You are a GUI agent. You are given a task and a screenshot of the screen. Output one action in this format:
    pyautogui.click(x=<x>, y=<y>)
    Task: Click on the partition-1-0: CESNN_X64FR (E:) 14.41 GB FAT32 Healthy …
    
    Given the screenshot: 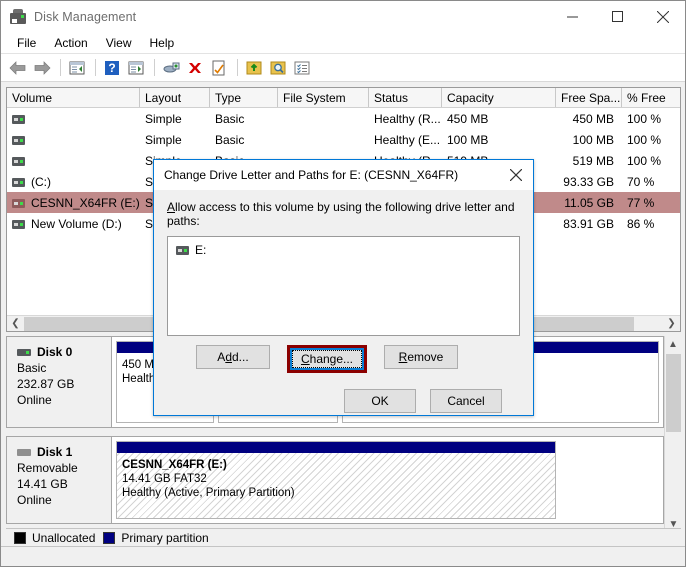 What is the action you would take?
    pyautogui.click(x=336, y=480)
    